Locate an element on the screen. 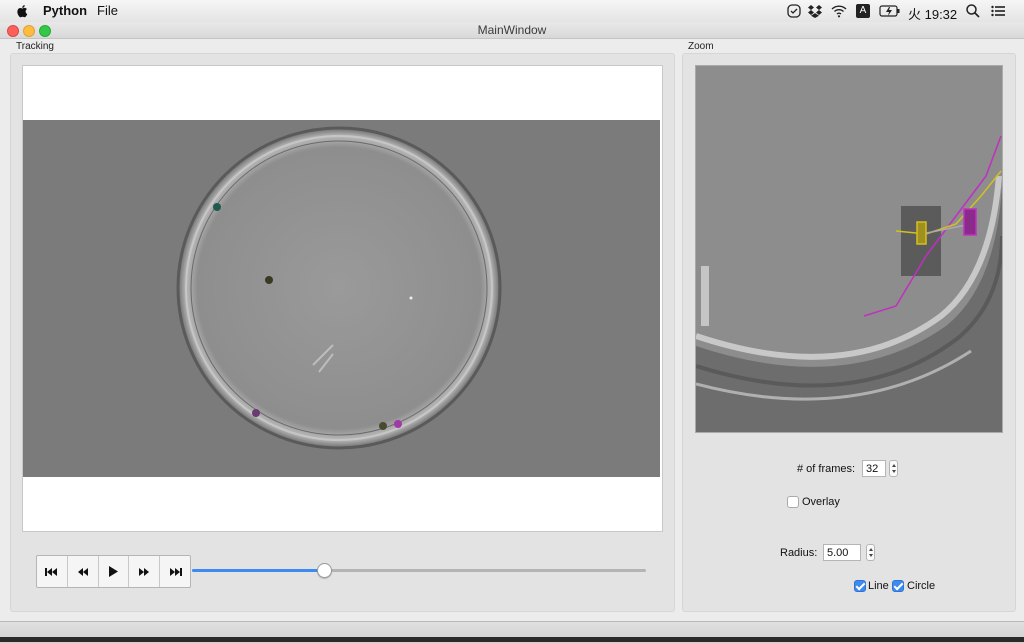 Image resolution: width=1024 pixels, height=643 pixels. fast-forward-icon is located at coordinates (144, 571).